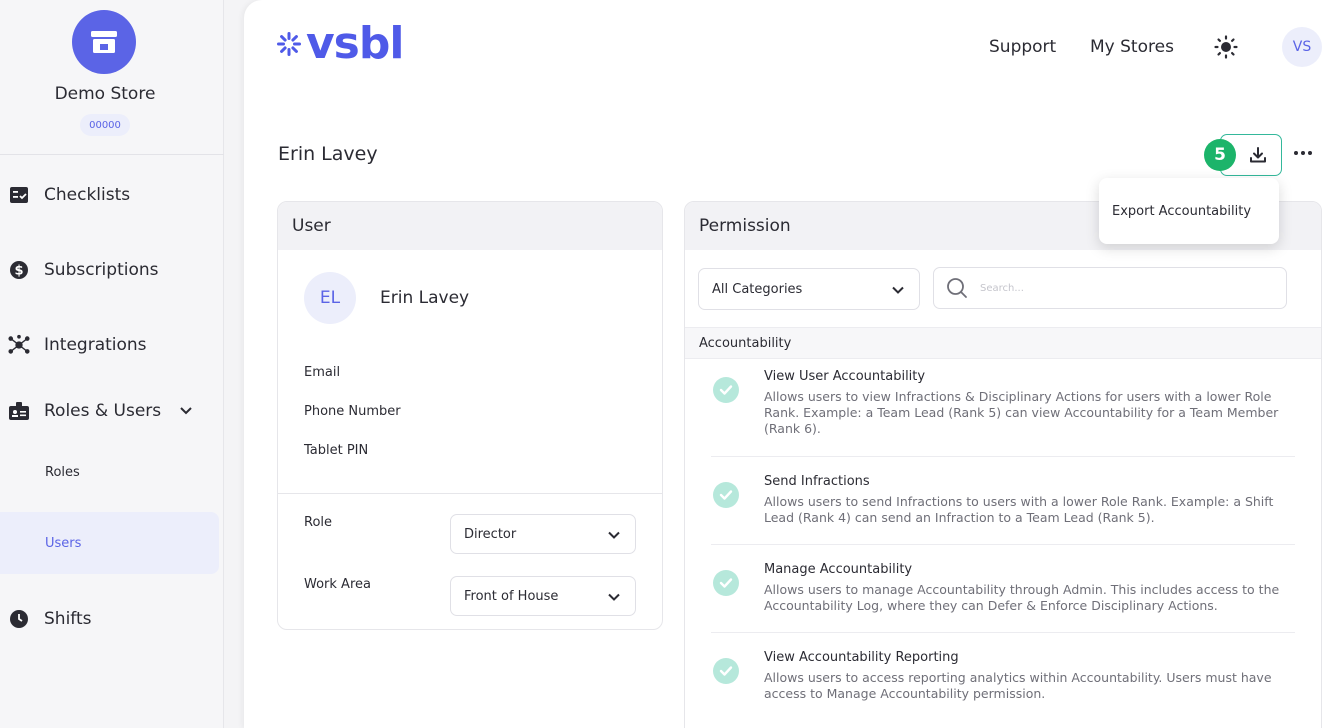  What do you see at coordinates (68, 619) in the screenshot?
I see `sidebar-item-label: Shifts` at bounding box center [68, 619].